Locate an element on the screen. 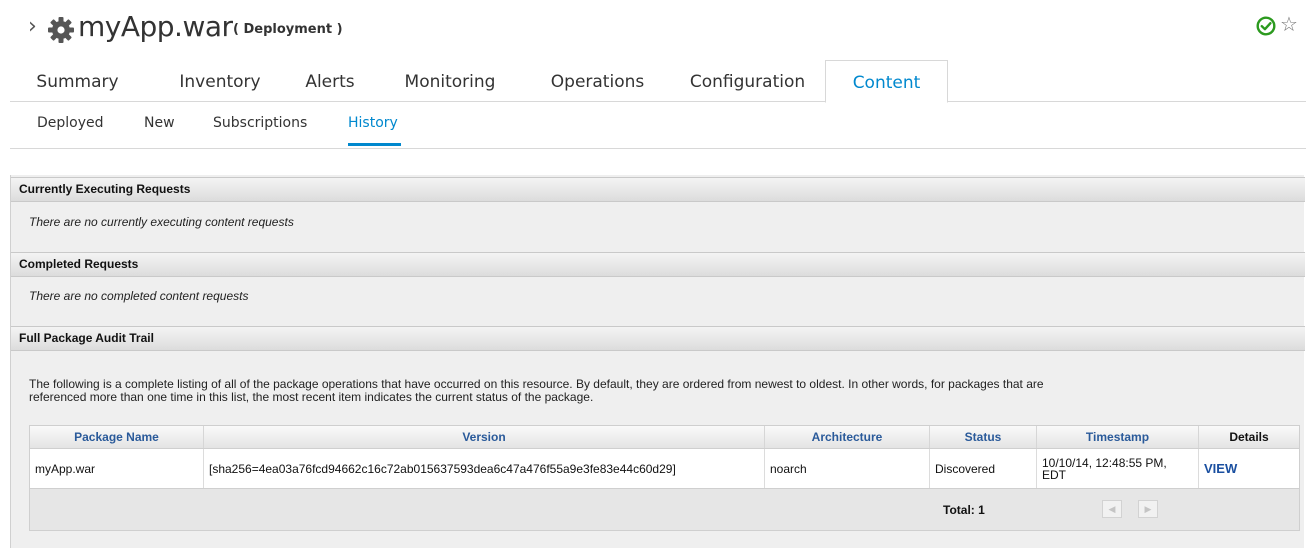 This screenshot has width=1306, height=548. total-count: Total: 1 is located at coordinates (964, 510).